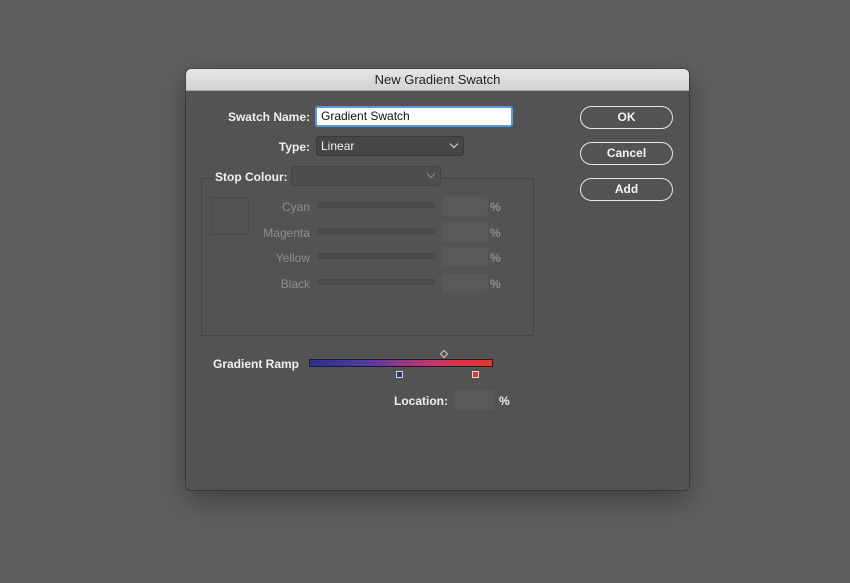 This screenshot has height=583, width=850. What do you see at coordinates (474, 400) in the screenshot?
I see `location-input` at bounding box center [474, 400].